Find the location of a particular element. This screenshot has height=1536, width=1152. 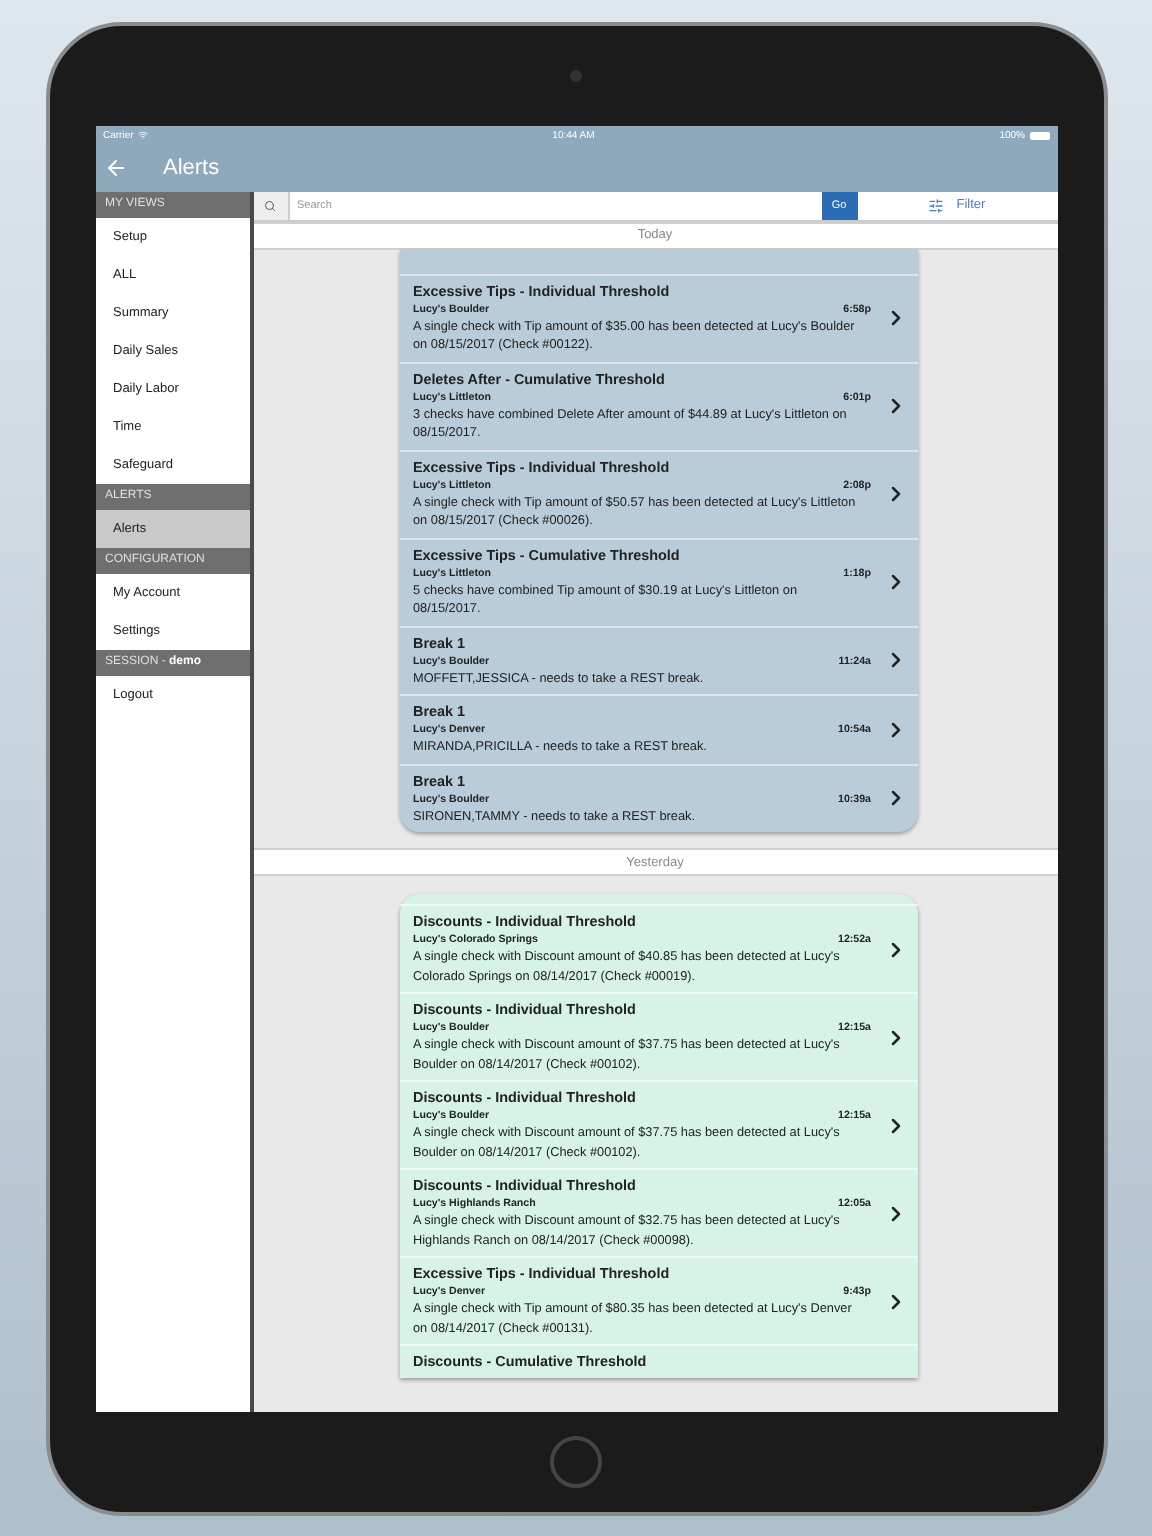

battery-icon is located at coordinates (1039, 135).